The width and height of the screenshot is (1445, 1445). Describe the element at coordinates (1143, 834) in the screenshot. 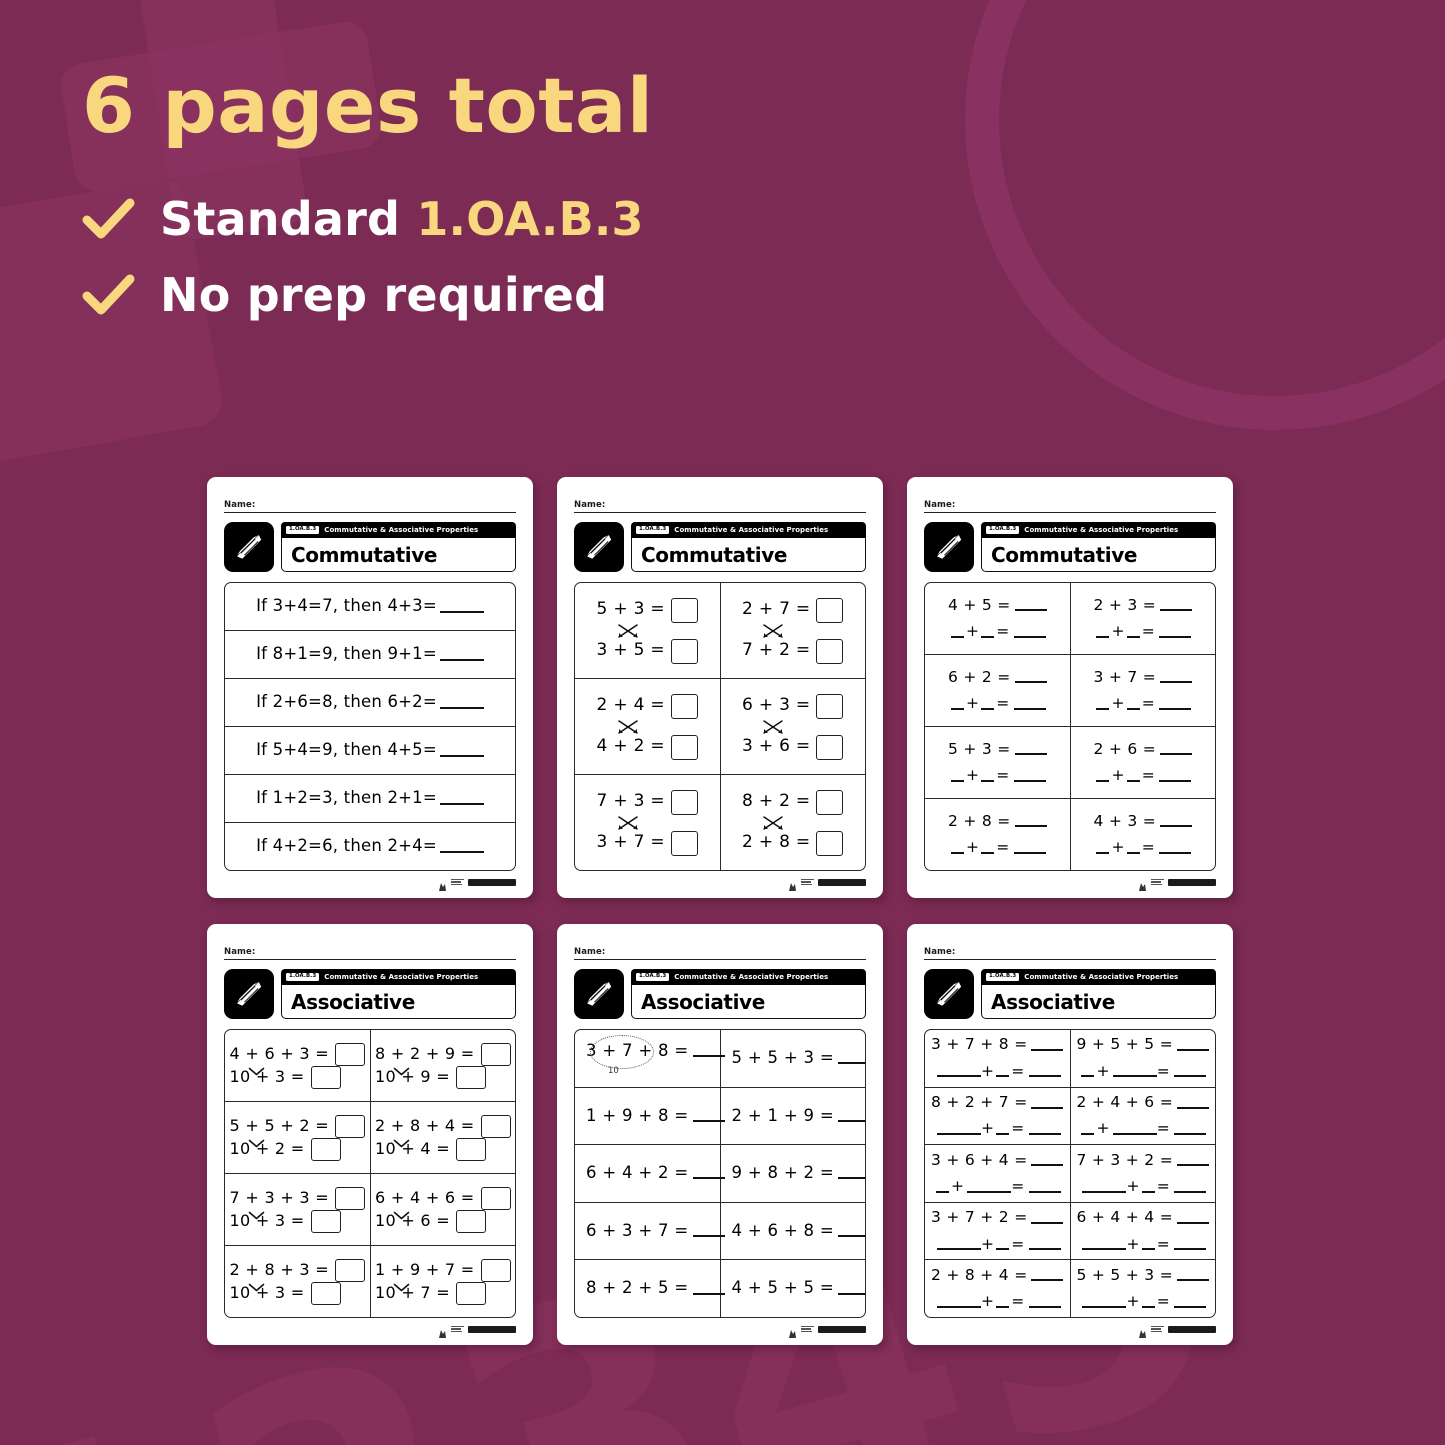

I see `problem-cell: 4 + 3 = + =` at that location.